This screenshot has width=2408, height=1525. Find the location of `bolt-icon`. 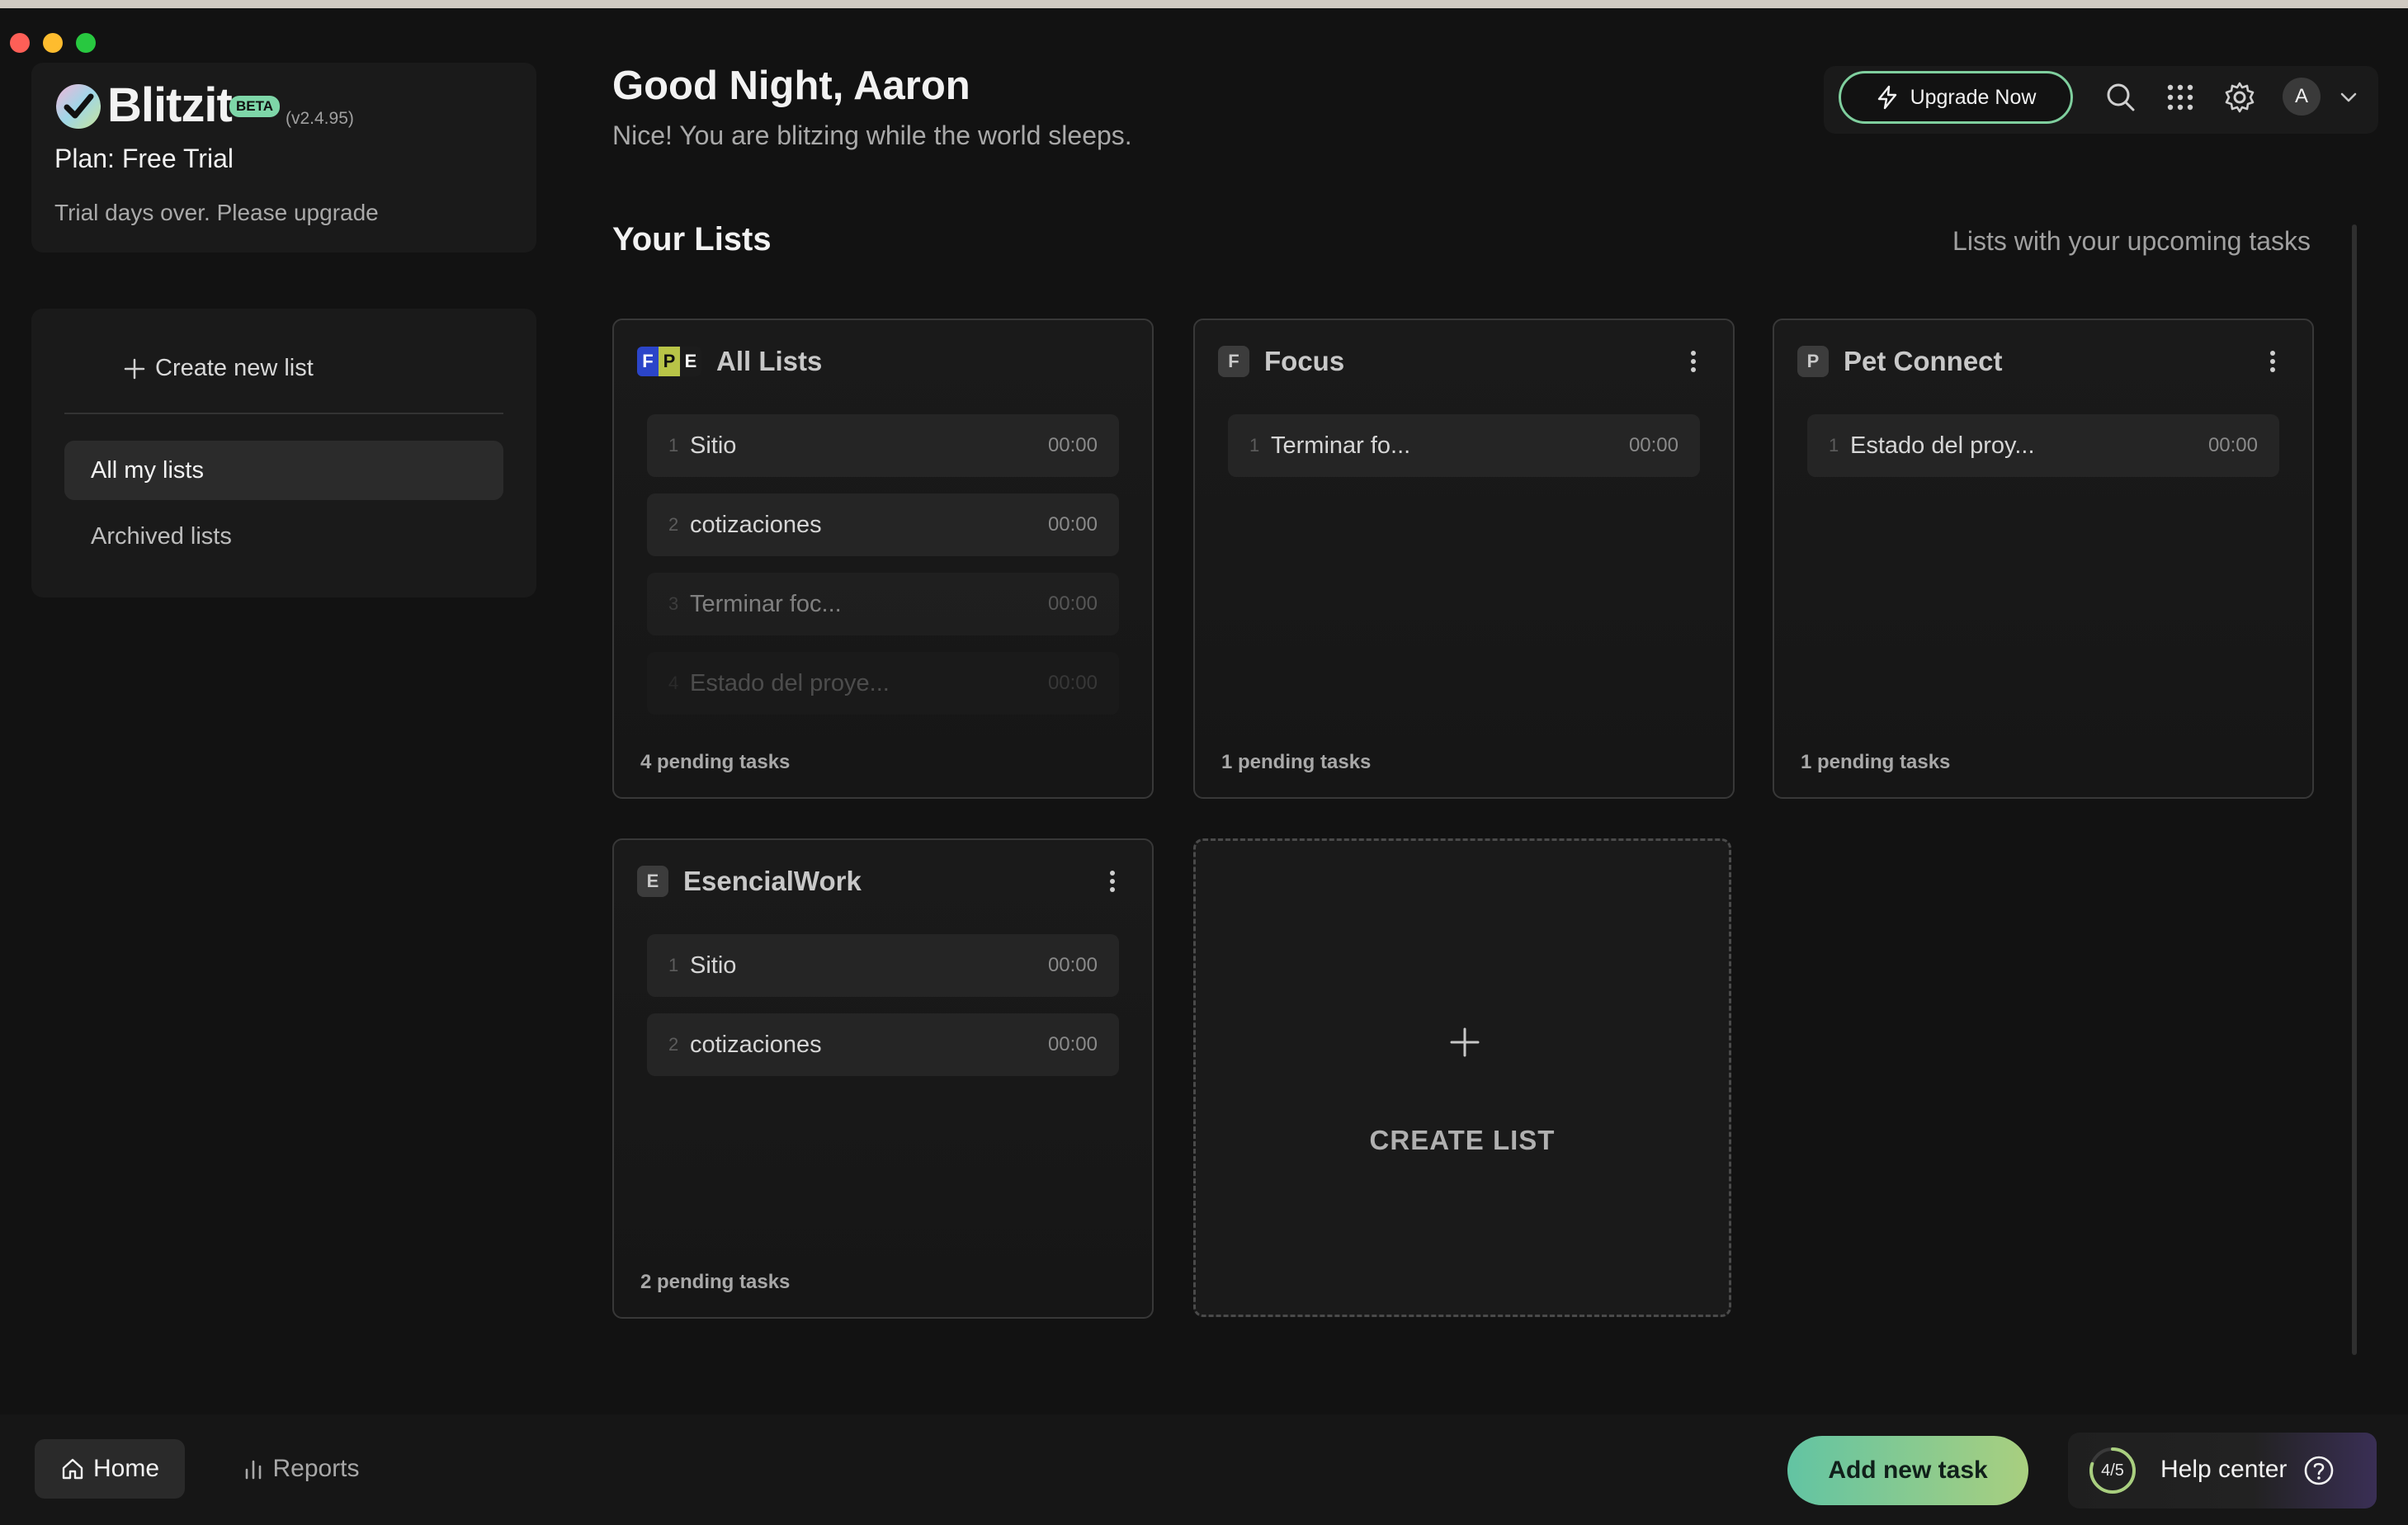

bolt-icon is located at coordinates (1886, 97).